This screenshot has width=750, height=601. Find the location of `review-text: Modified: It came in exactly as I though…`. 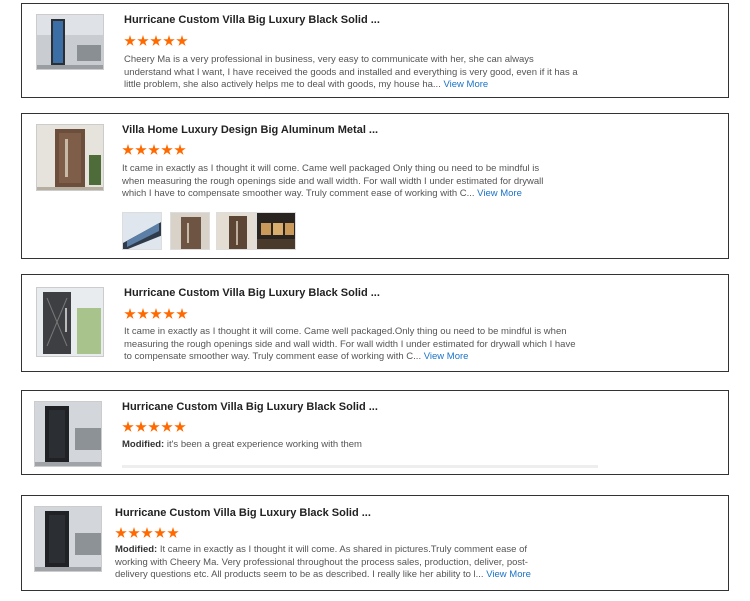

review-text: Modified: It came in exactly as I though… is located at coordinates (337, 563).